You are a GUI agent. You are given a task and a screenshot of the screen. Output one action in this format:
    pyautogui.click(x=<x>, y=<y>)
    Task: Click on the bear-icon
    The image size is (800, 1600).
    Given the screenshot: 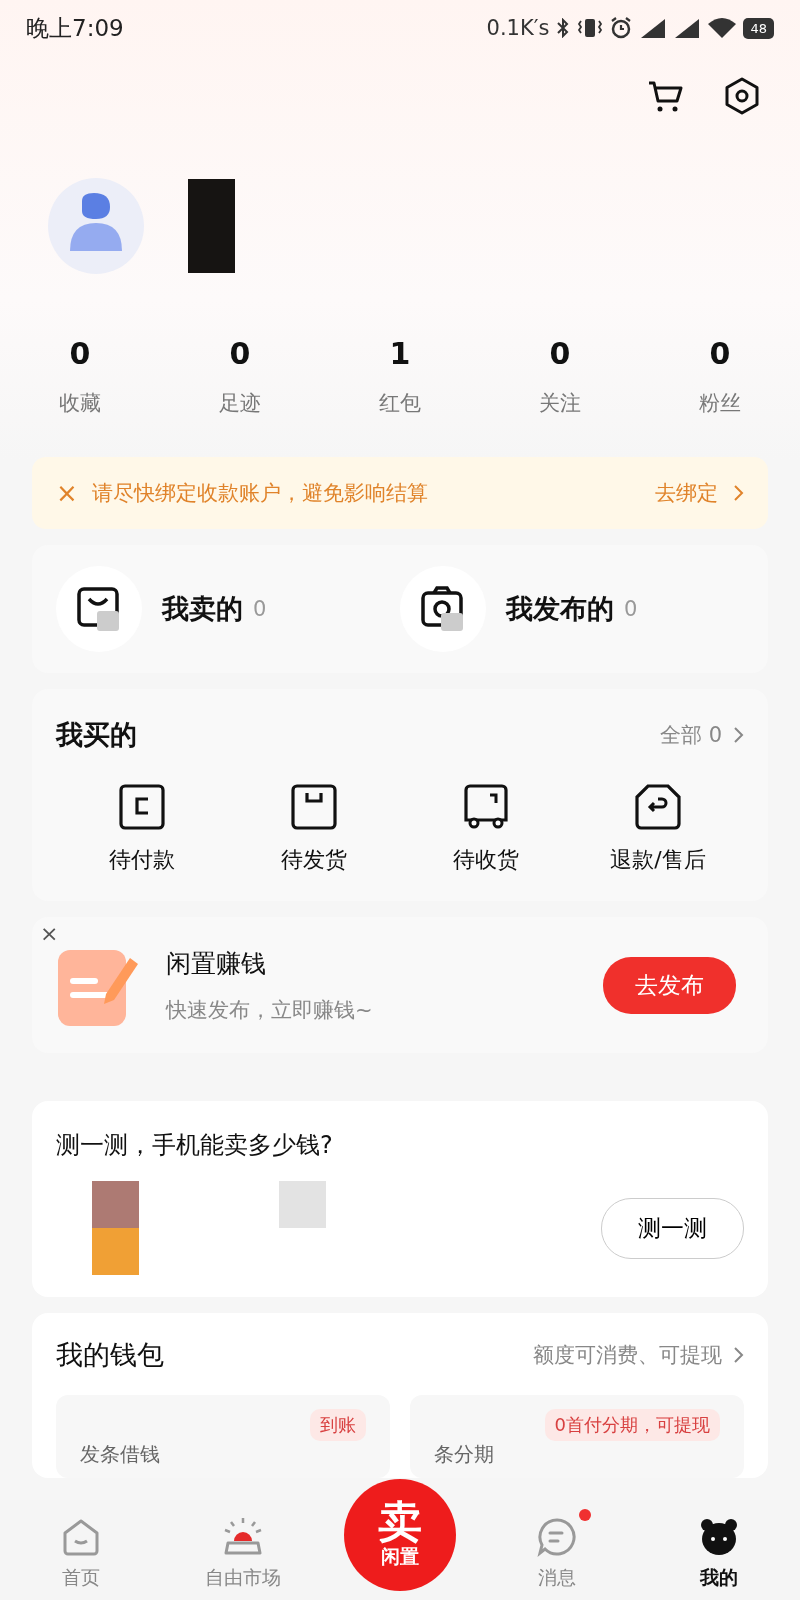 What is the action you would take?
    pyautogui.click(x=719, y=1537)
    